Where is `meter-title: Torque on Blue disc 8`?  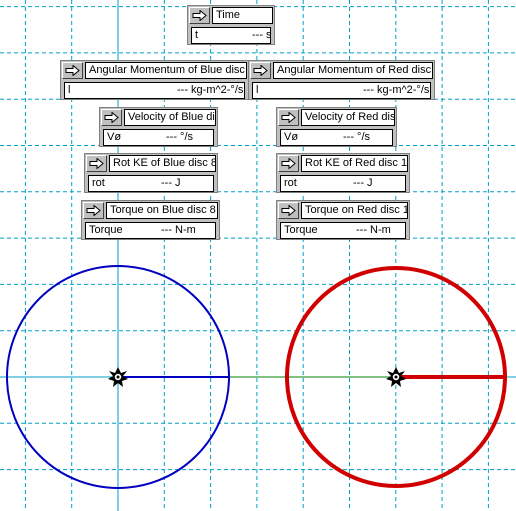 meter-title: Torque on Blue disc 8 is located at coordinates (162, 210).